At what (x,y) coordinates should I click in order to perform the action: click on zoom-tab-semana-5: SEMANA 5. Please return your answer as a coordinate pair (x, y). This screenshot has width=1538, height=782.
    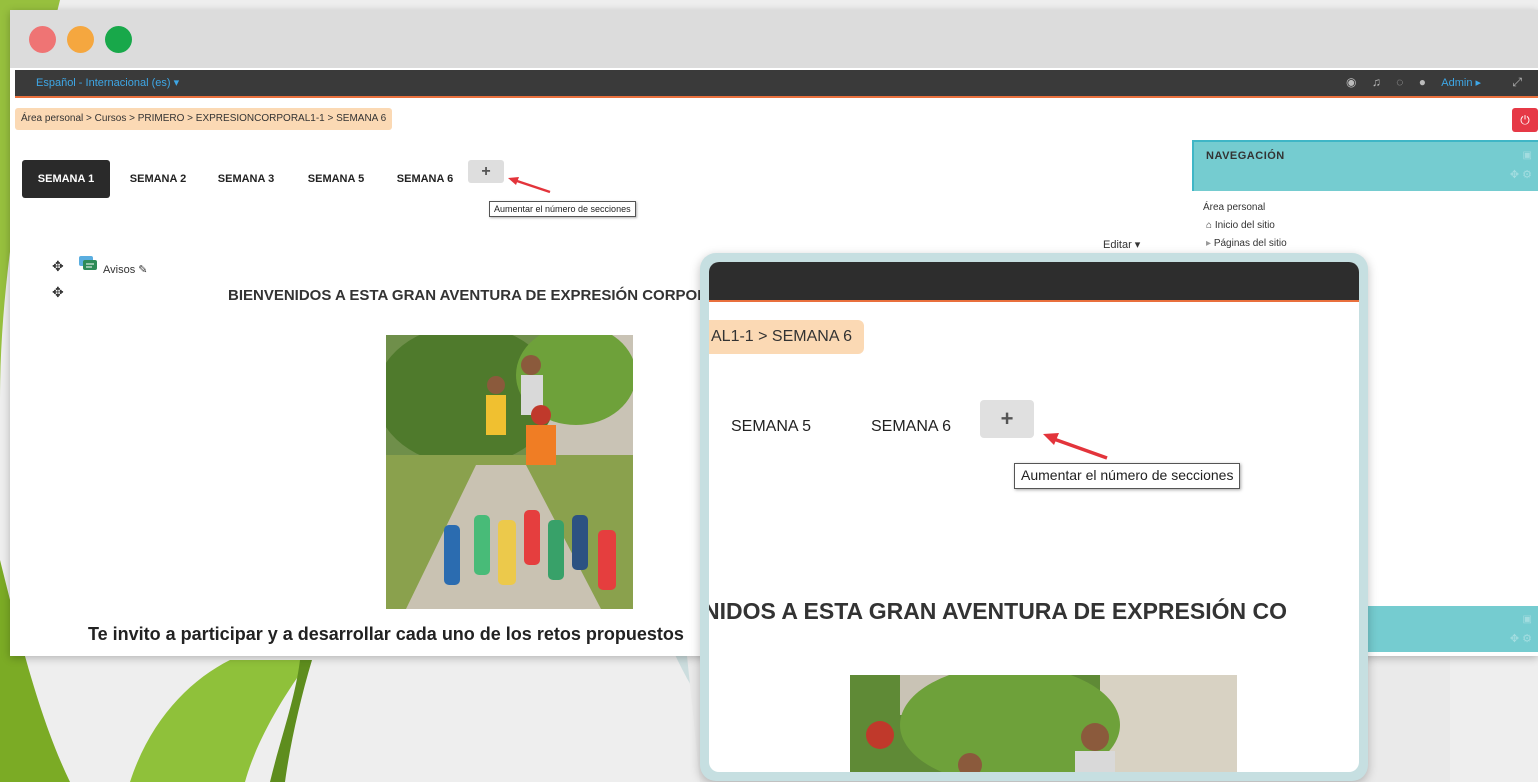
    Looking at the image, I should click on (771, 427).